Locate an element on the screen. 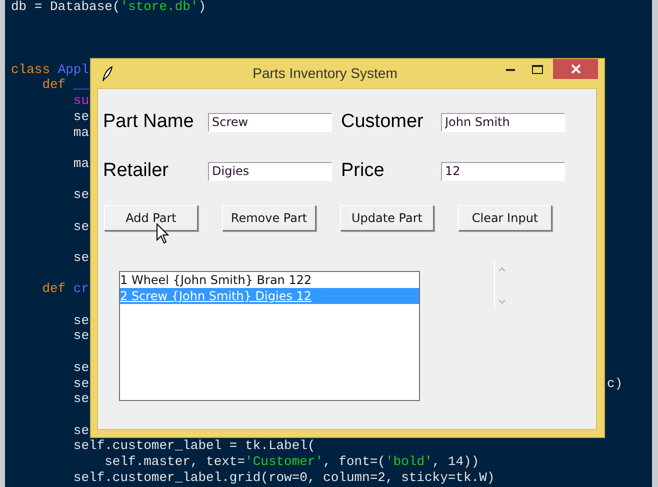 The width and height of the screenshot is (658, 487). scrollbar is located at coordinates (501, 285).